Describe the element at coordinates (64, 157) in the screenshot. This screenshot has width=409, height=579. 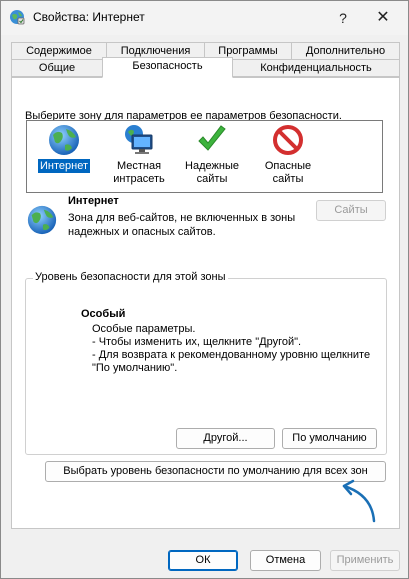
I see `zone-internet: Интернет` at that location.